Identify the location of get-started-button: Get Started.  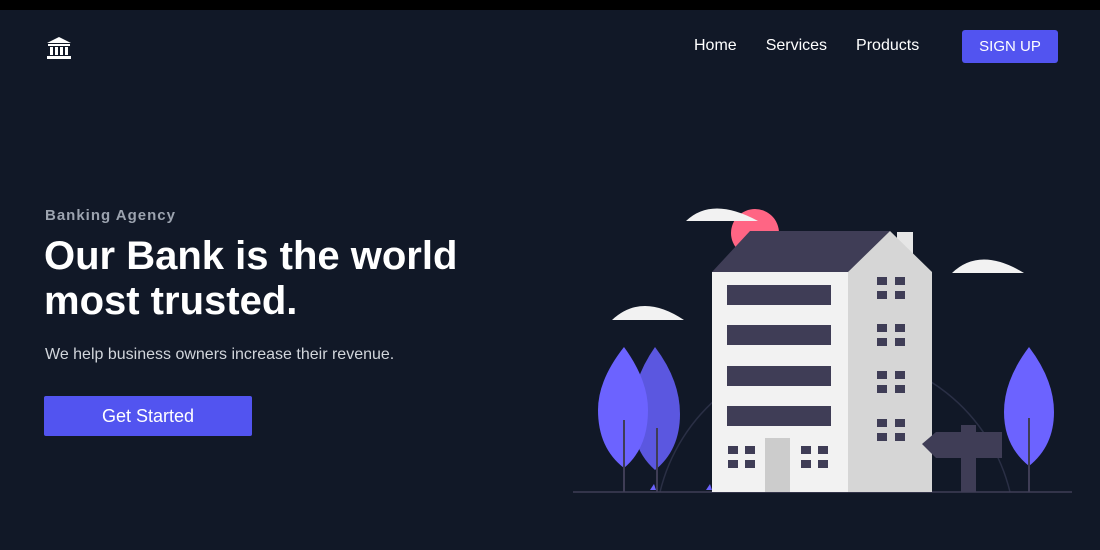
(148, 416).